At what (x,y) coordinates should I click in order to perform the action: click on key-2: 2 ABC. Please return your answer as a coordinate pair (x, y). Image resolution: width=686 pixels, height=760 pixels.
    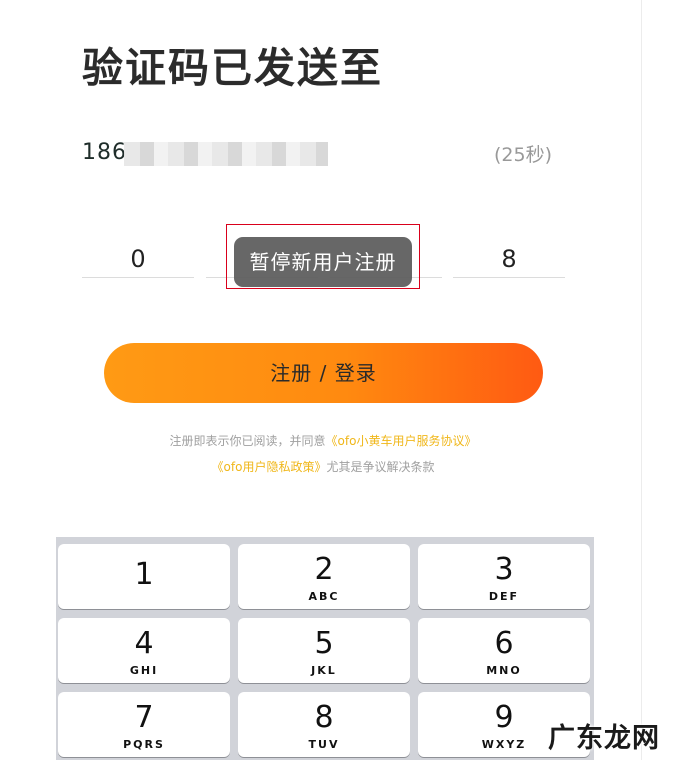
    Looking at the image, I should click on (324, 576).